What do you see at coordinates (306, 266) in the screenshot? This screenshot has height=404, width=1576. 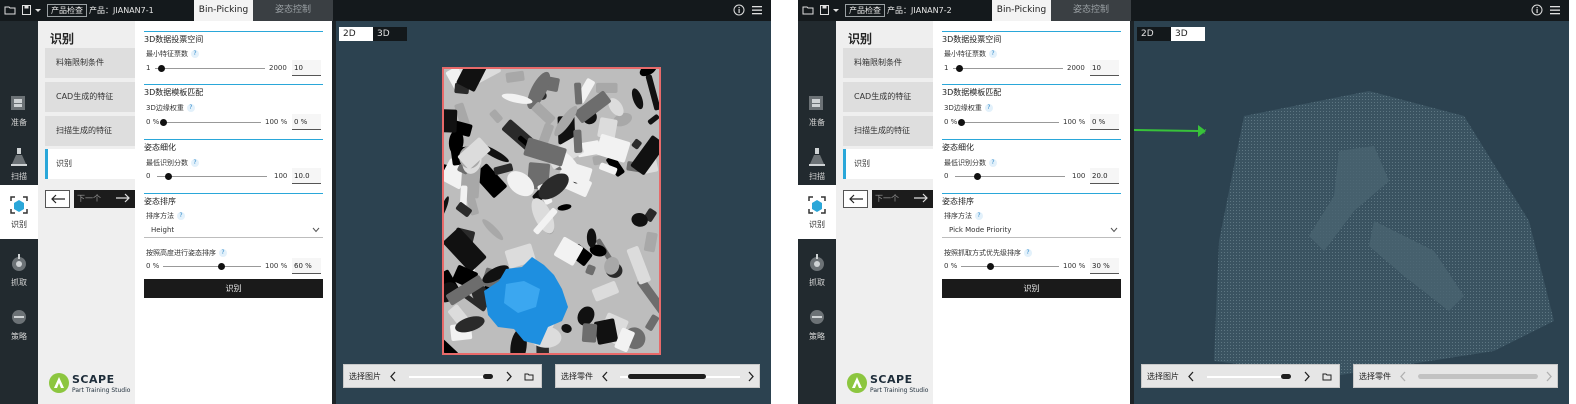 I see `sort-percent-input: 60 %` at bounding box center [306, 266].